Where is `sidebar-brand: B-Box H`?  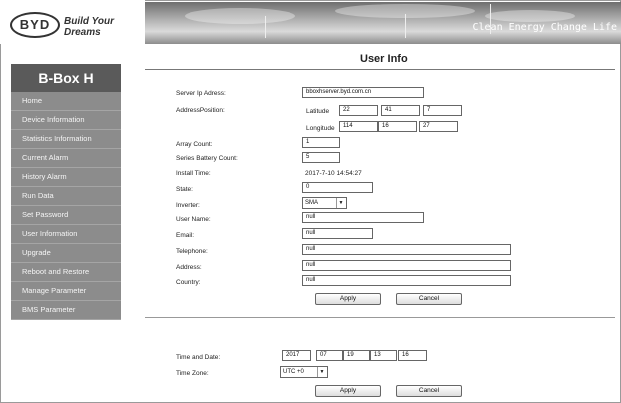 sidebar-brand: B-Box H is located at coordinates (66, 78).